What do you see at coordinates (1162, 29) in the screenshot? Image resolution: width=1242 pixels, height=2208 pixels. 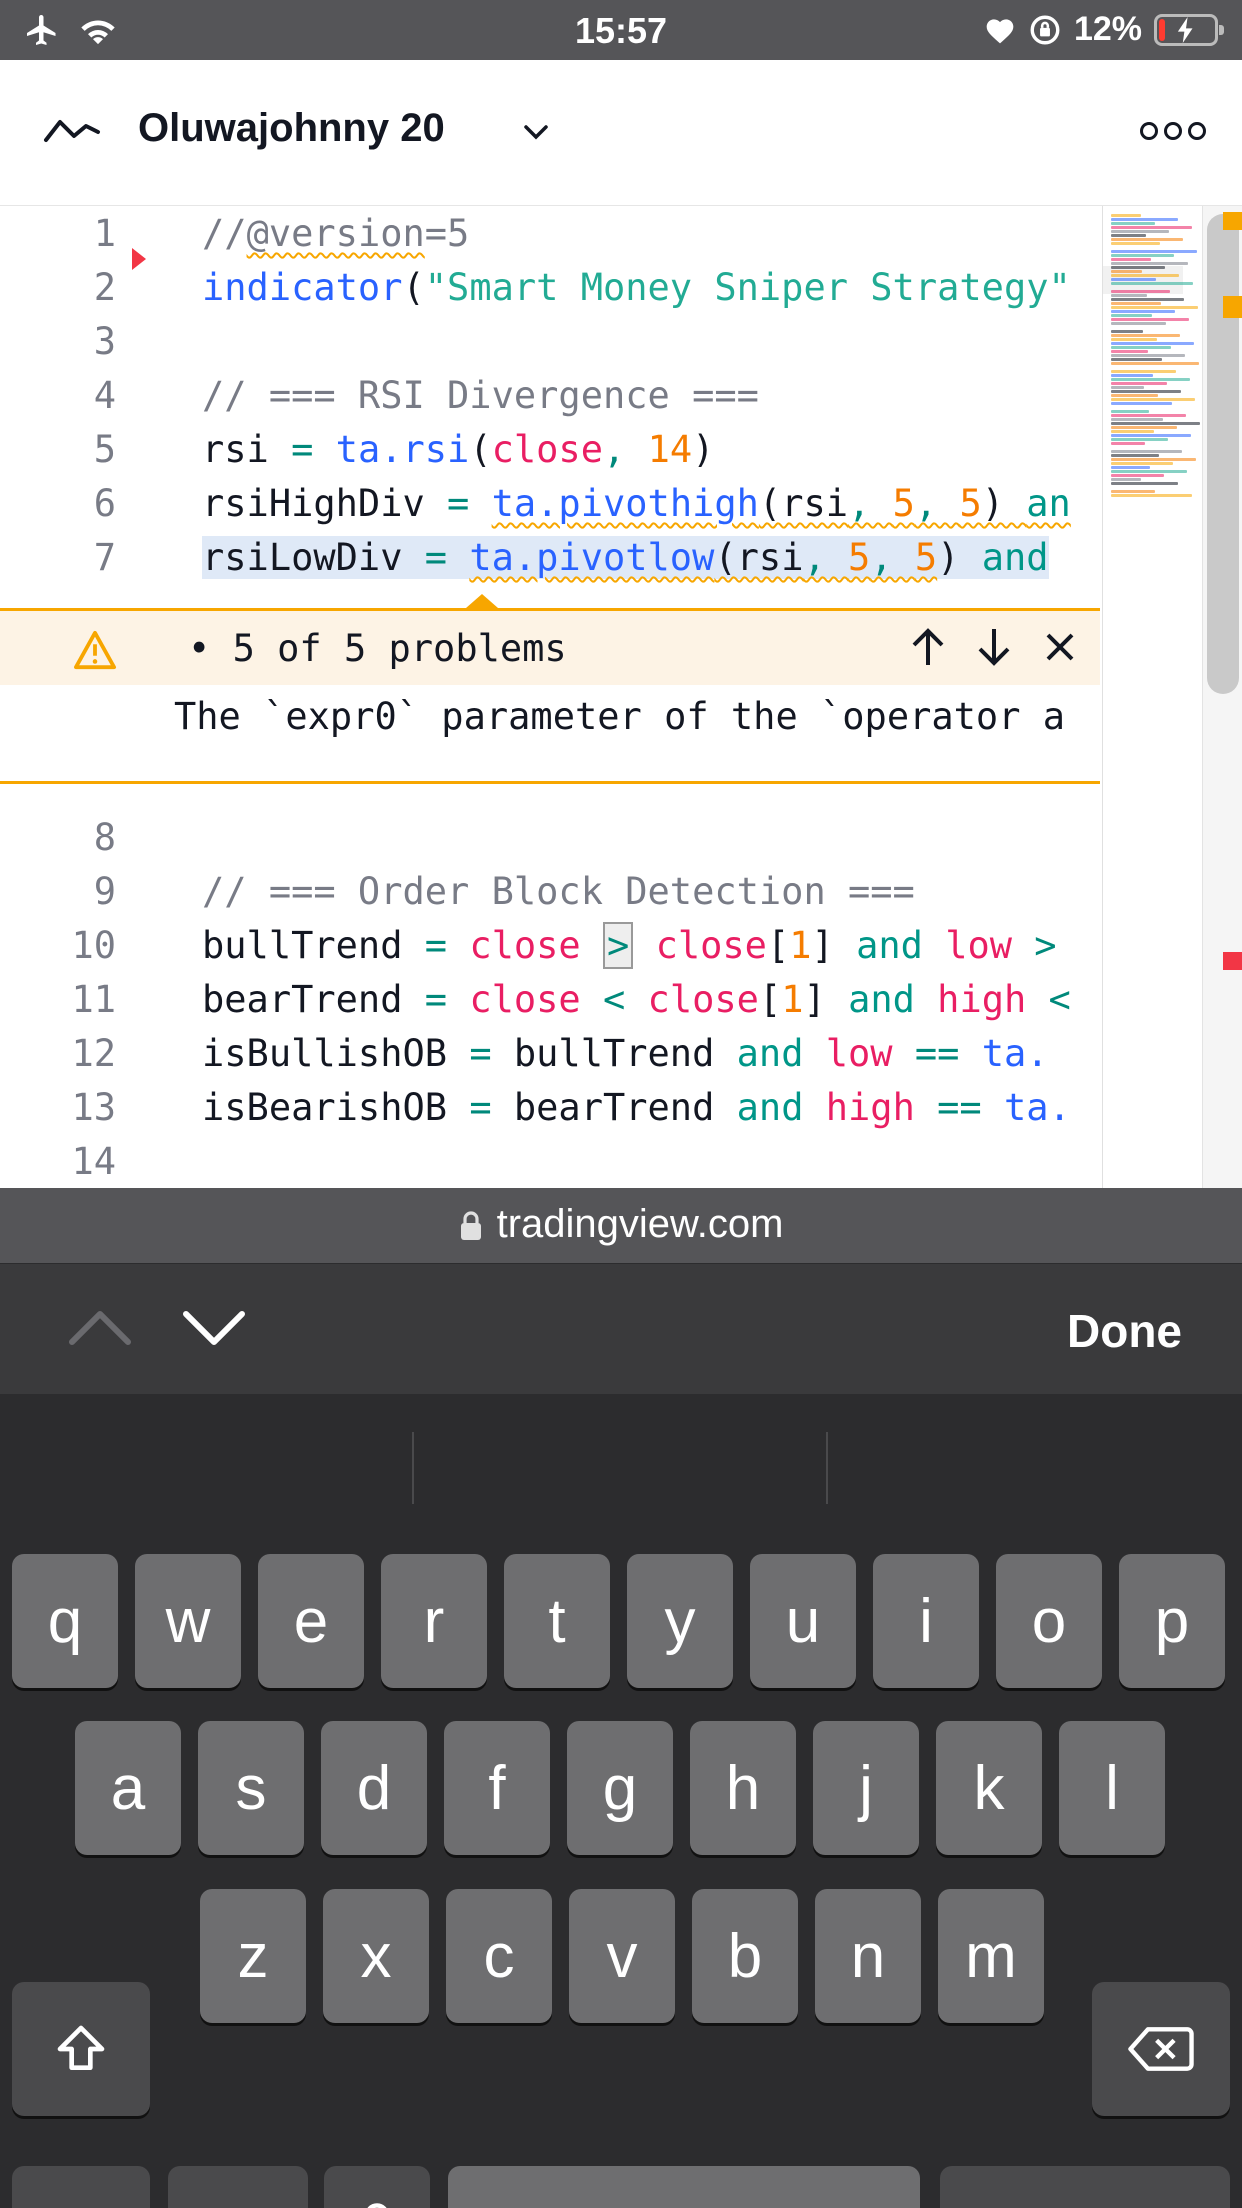 I see `battery-level` at bounding box center [1162, 29].